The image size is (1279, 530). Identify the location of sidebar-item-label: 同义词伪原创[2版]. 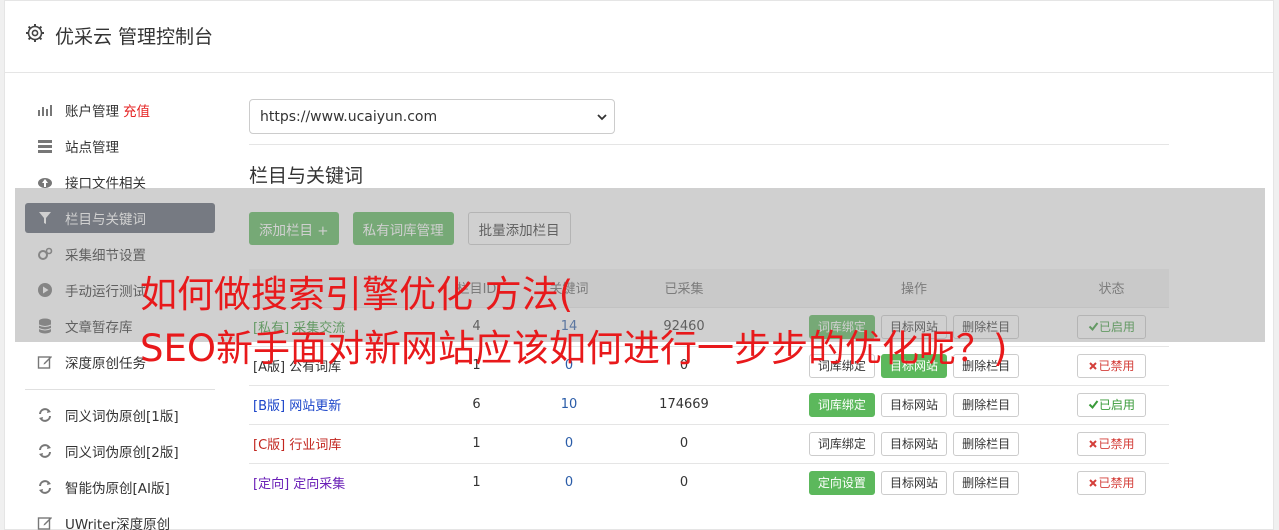
(122, 453).